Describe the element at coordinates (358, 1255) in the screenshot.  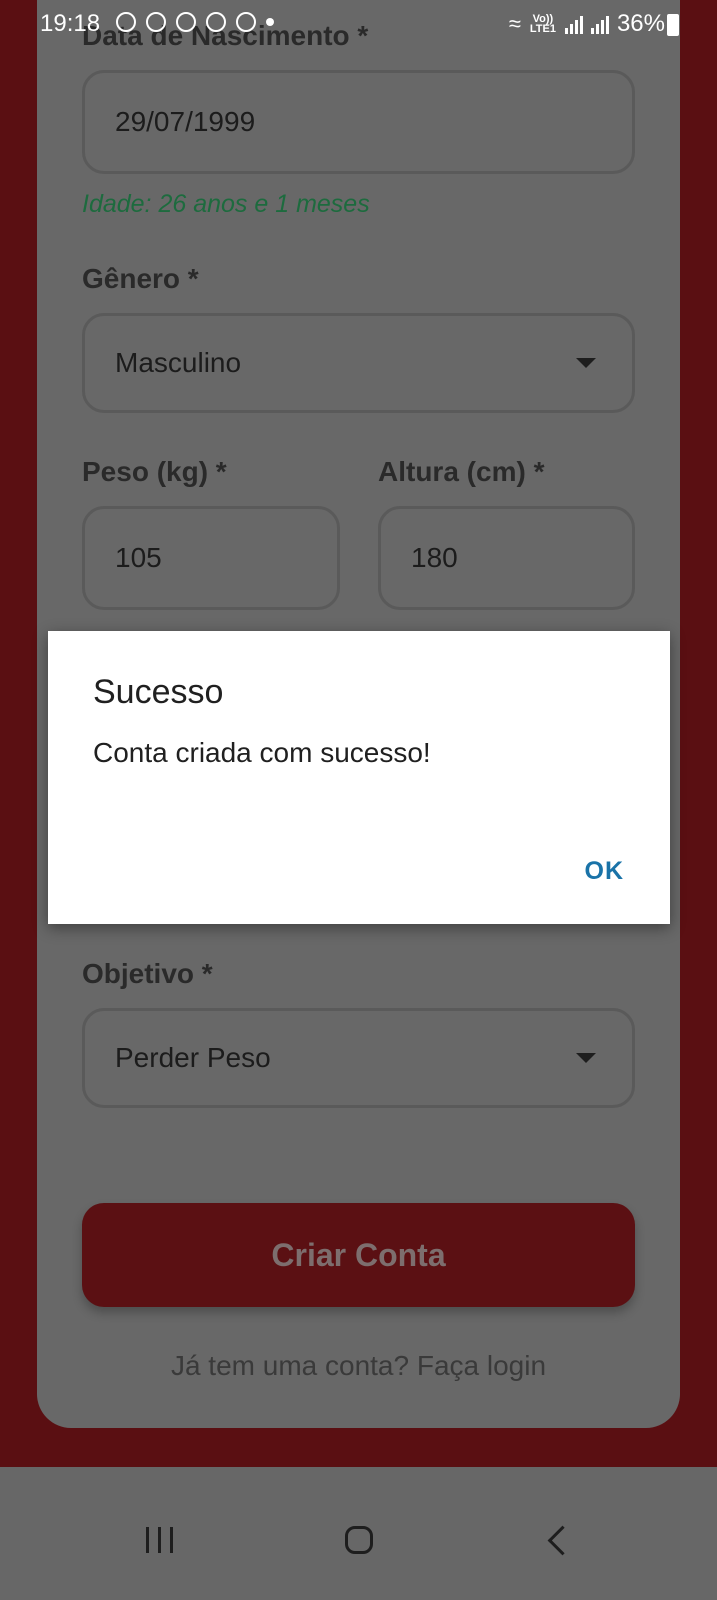
I see `create-account-button: Criar Conta` at that location.